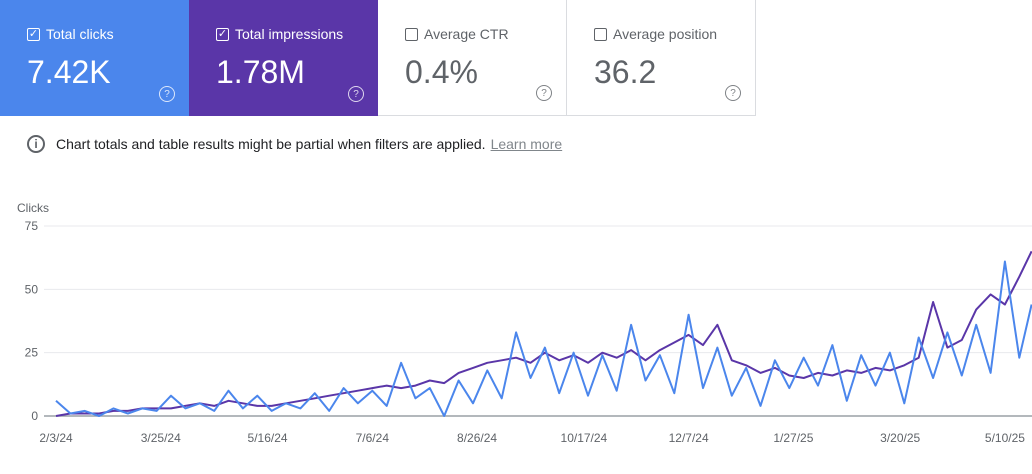 The image size is (1032, 474). What do you see at coordinates (34, 416) in the screenshot?
I see `y-tick-label: 0` at bounding box center [34, 416].